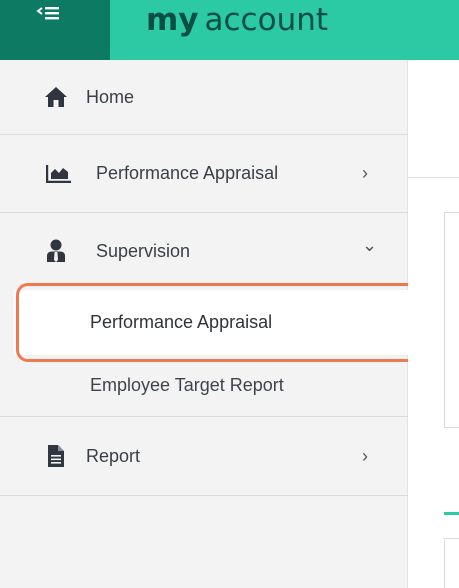 Image resolution: width=459 pixels, height=588 pixels. Describe the element at coordinates (181, 322) in the screenshot. I see `submenu-item-label: Performance Appraisal` at that location.